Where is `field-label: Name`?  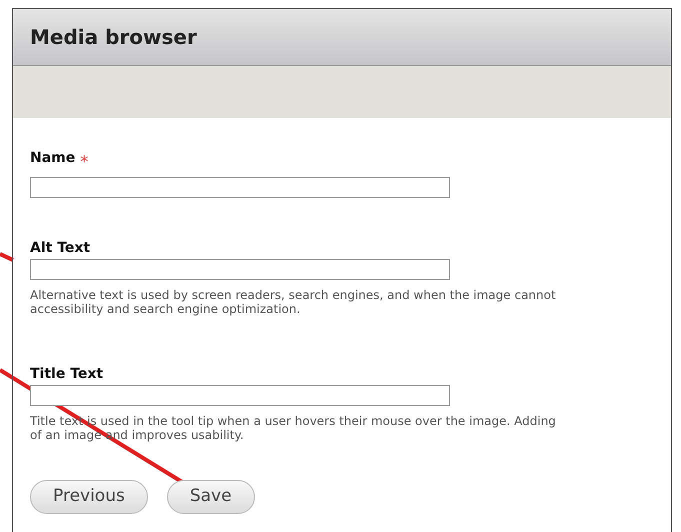
field-label: Name is located at coordinates (53, 159).